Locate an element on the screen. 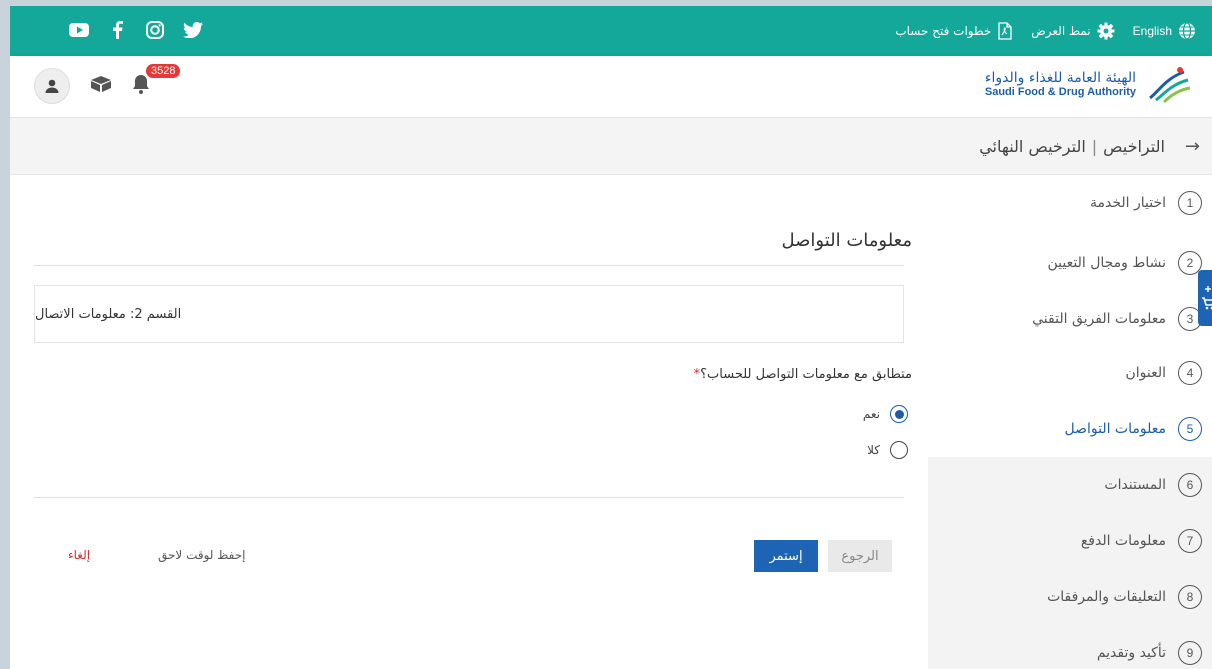 The height and width of the screenshot is (669, 1212). step-label: المستندات is located at coordinates (1135, 485).